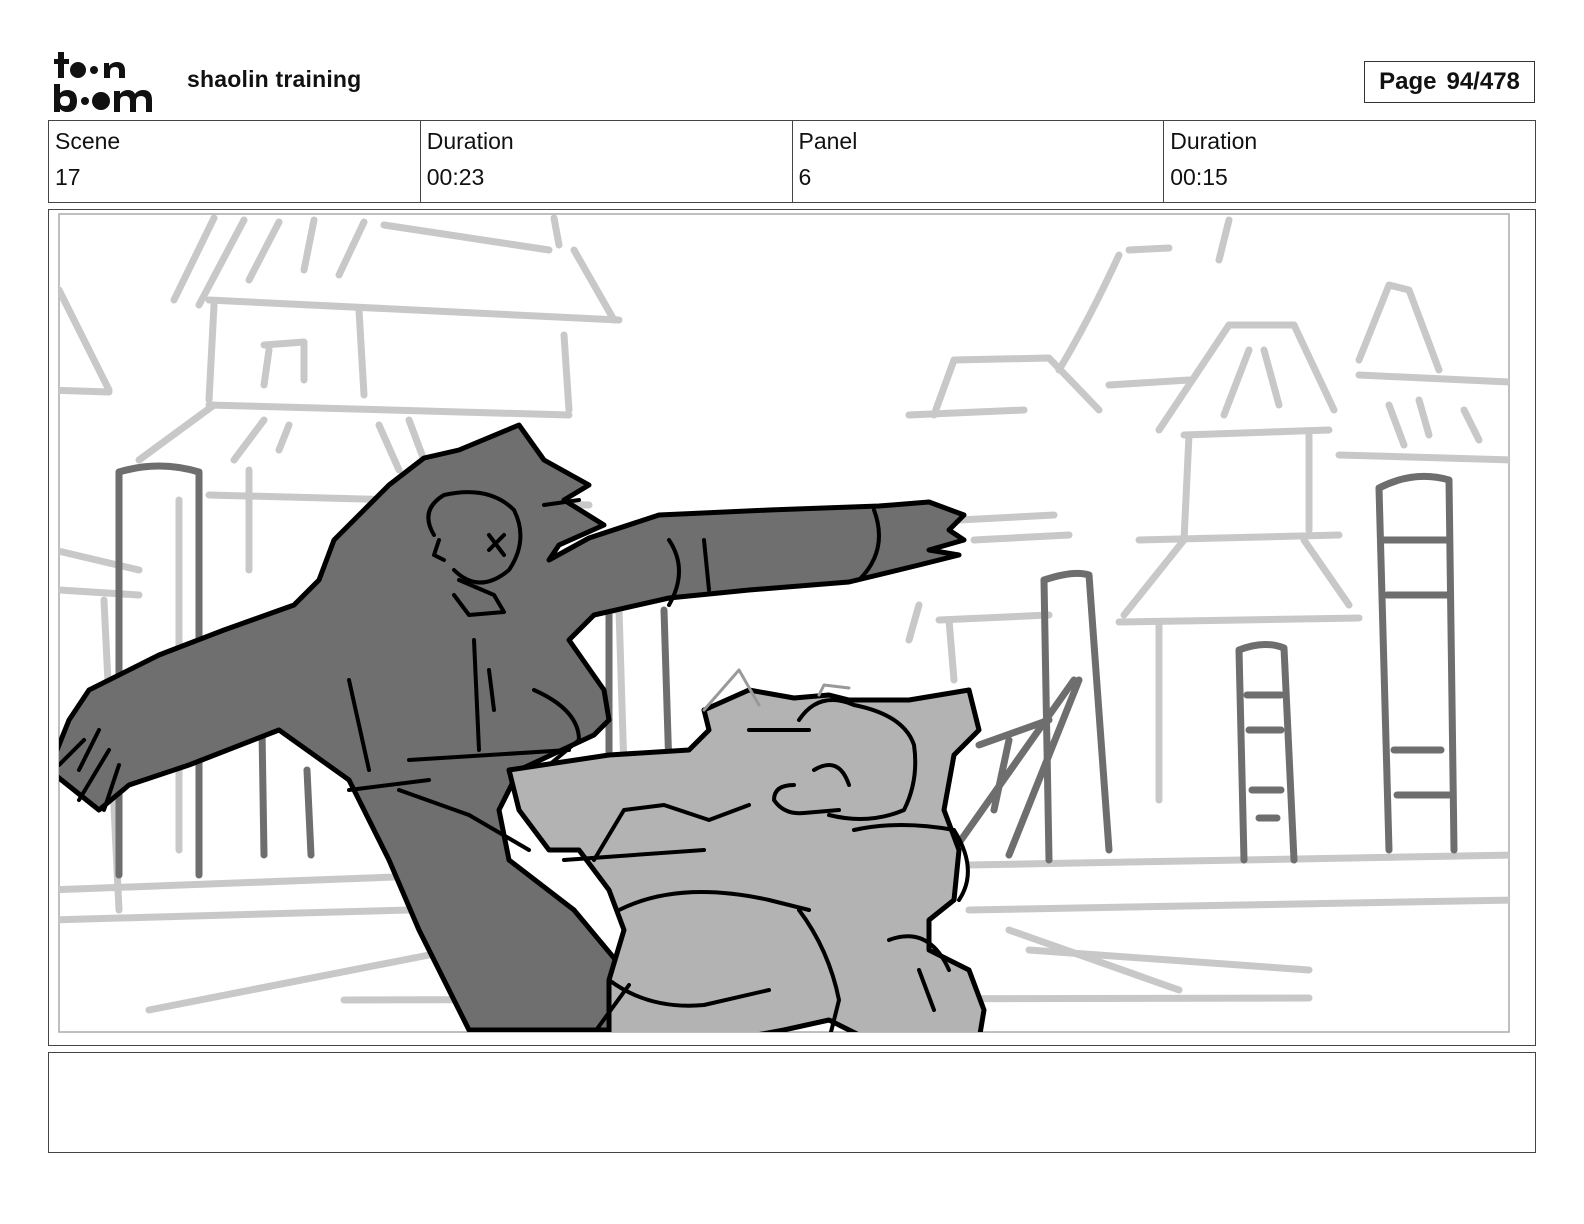 The width and height of the screenshot is (1584, 1224). Describe the element at coordinates (607, 161) in the screenshot. I see `scene-duration-cell: Duration 00:23` at that location.